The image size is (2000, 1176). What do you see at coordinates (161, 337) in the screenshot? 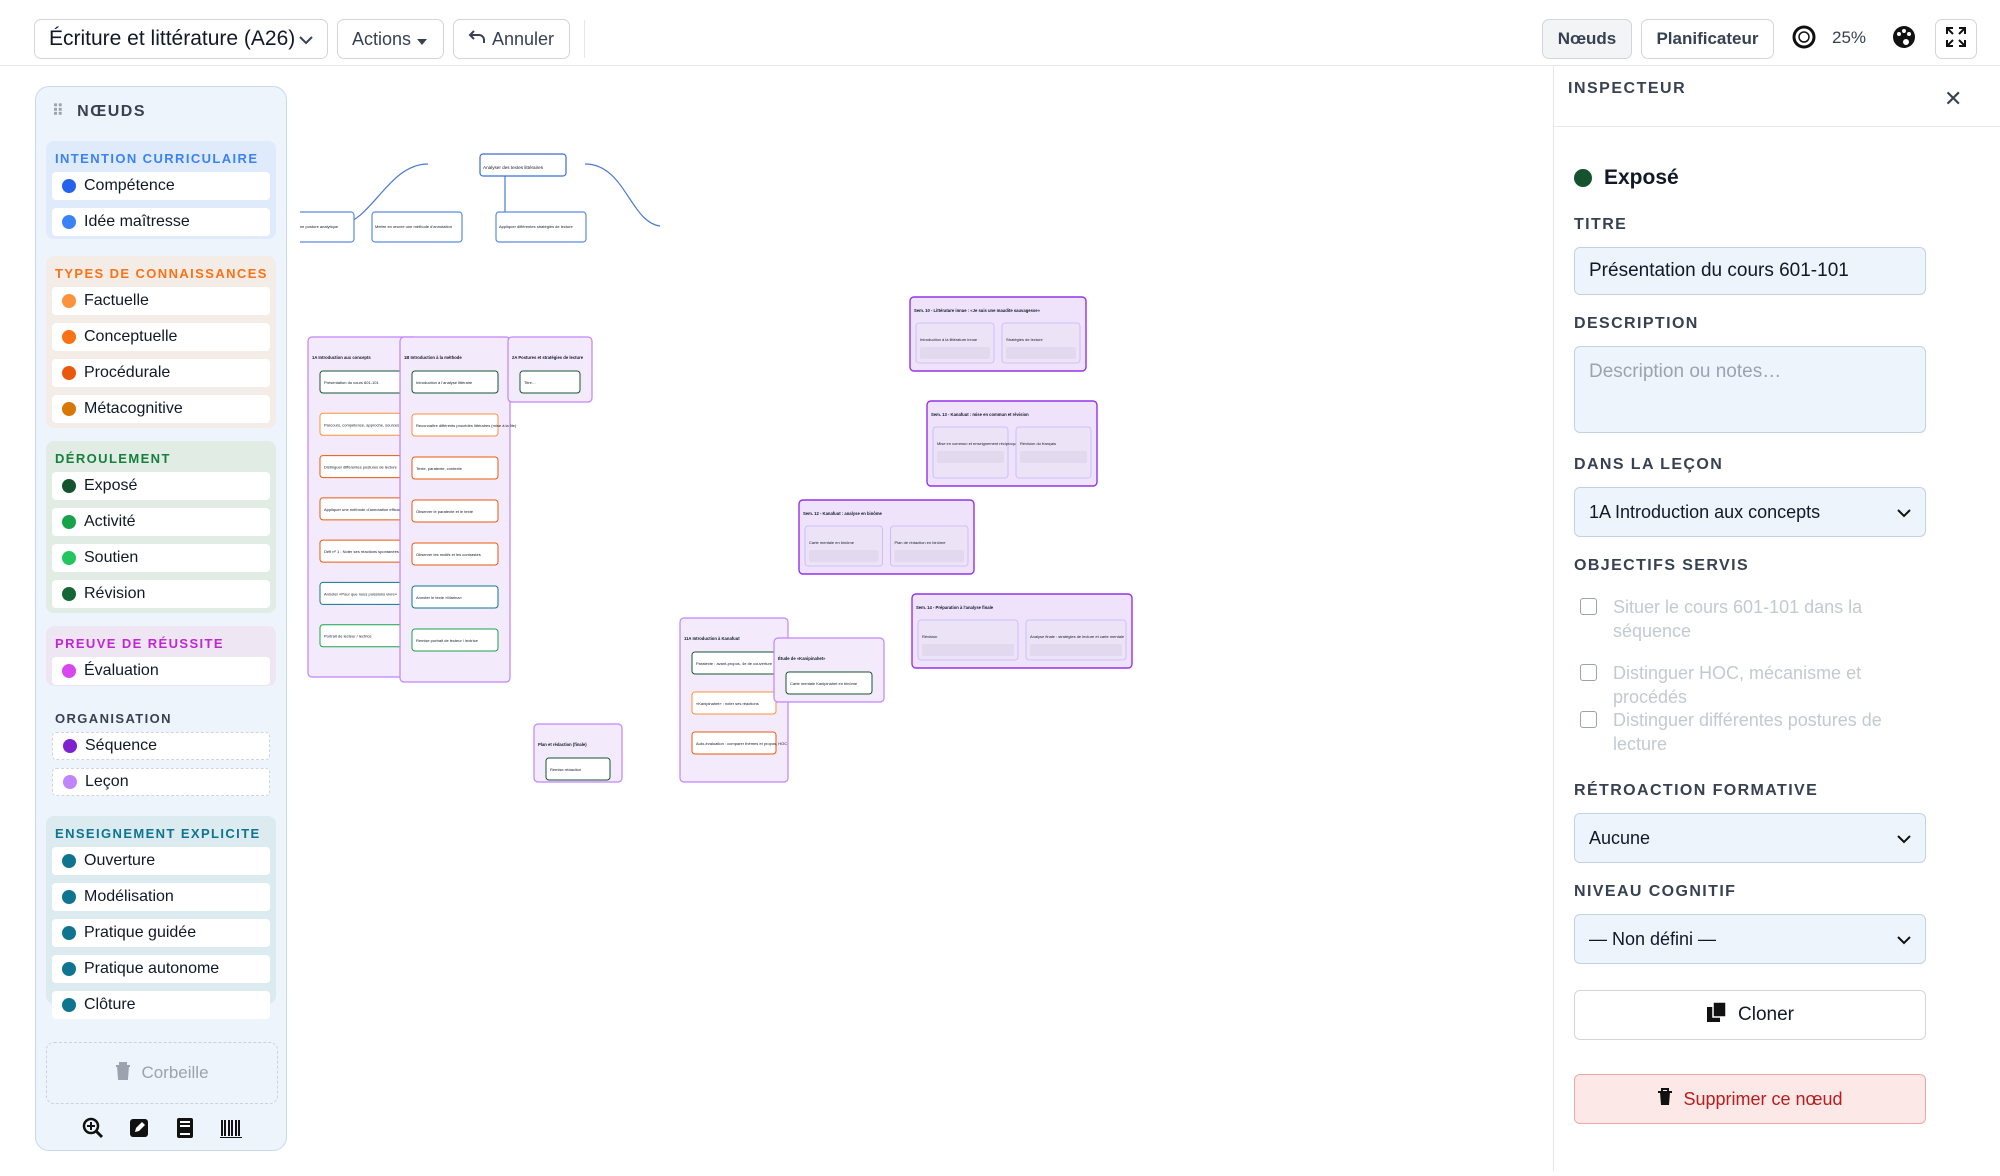
I see `node-type-conceptuelle: Conceptuelle` at bounding box center [161, 337].